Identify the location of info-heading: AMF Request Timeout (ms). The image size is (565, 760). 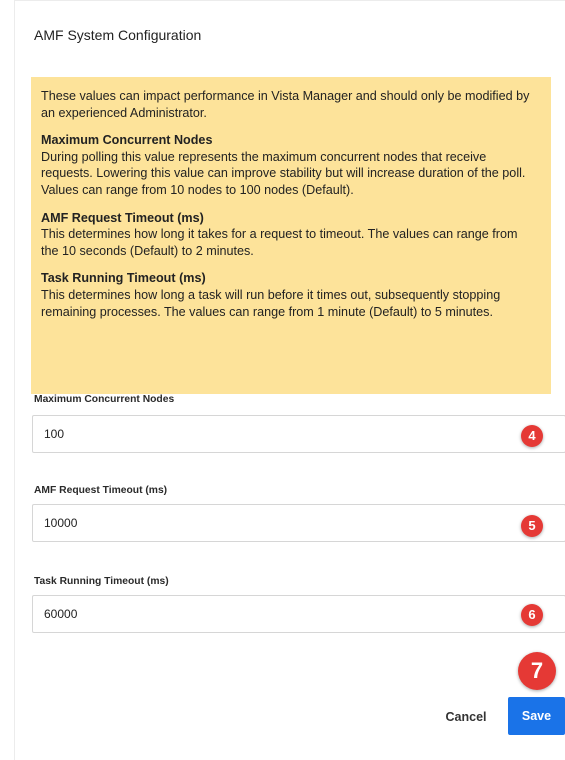
(122, 217).